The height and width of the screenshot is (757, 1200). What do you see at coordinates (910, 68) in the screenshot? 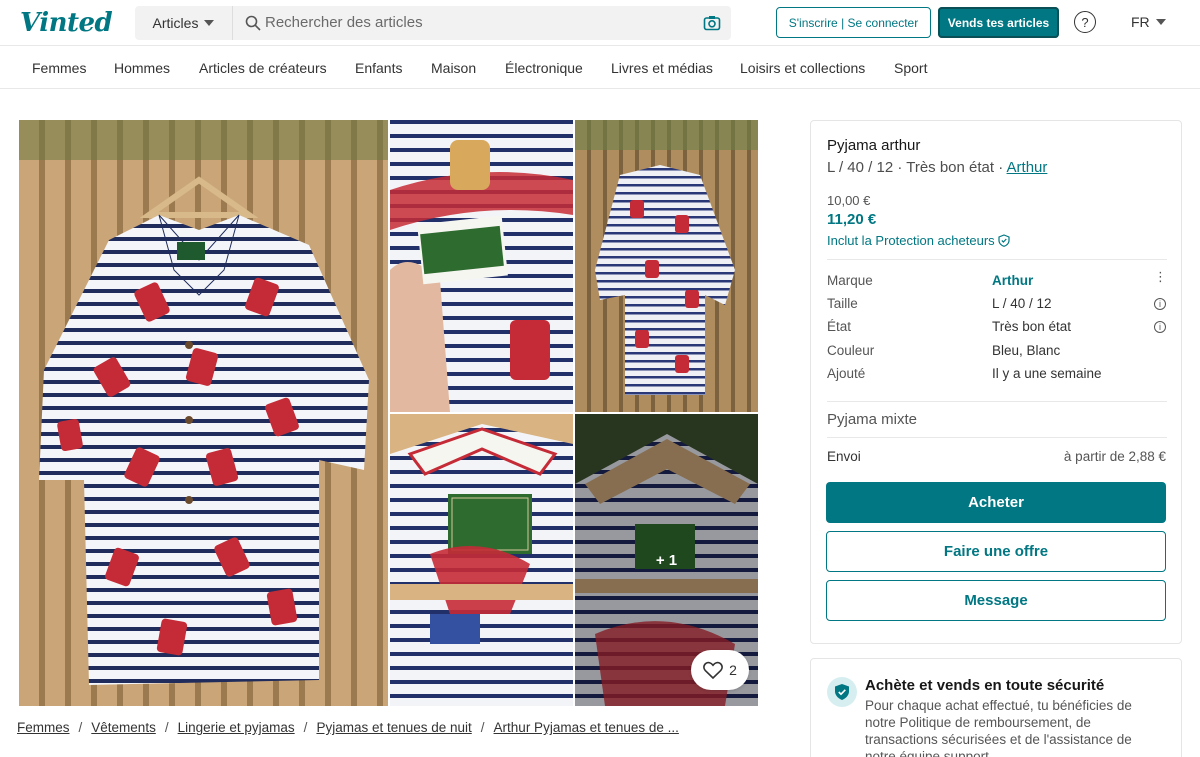
I see `nav-item-sport: Sport` at bounding box center [910, 68].